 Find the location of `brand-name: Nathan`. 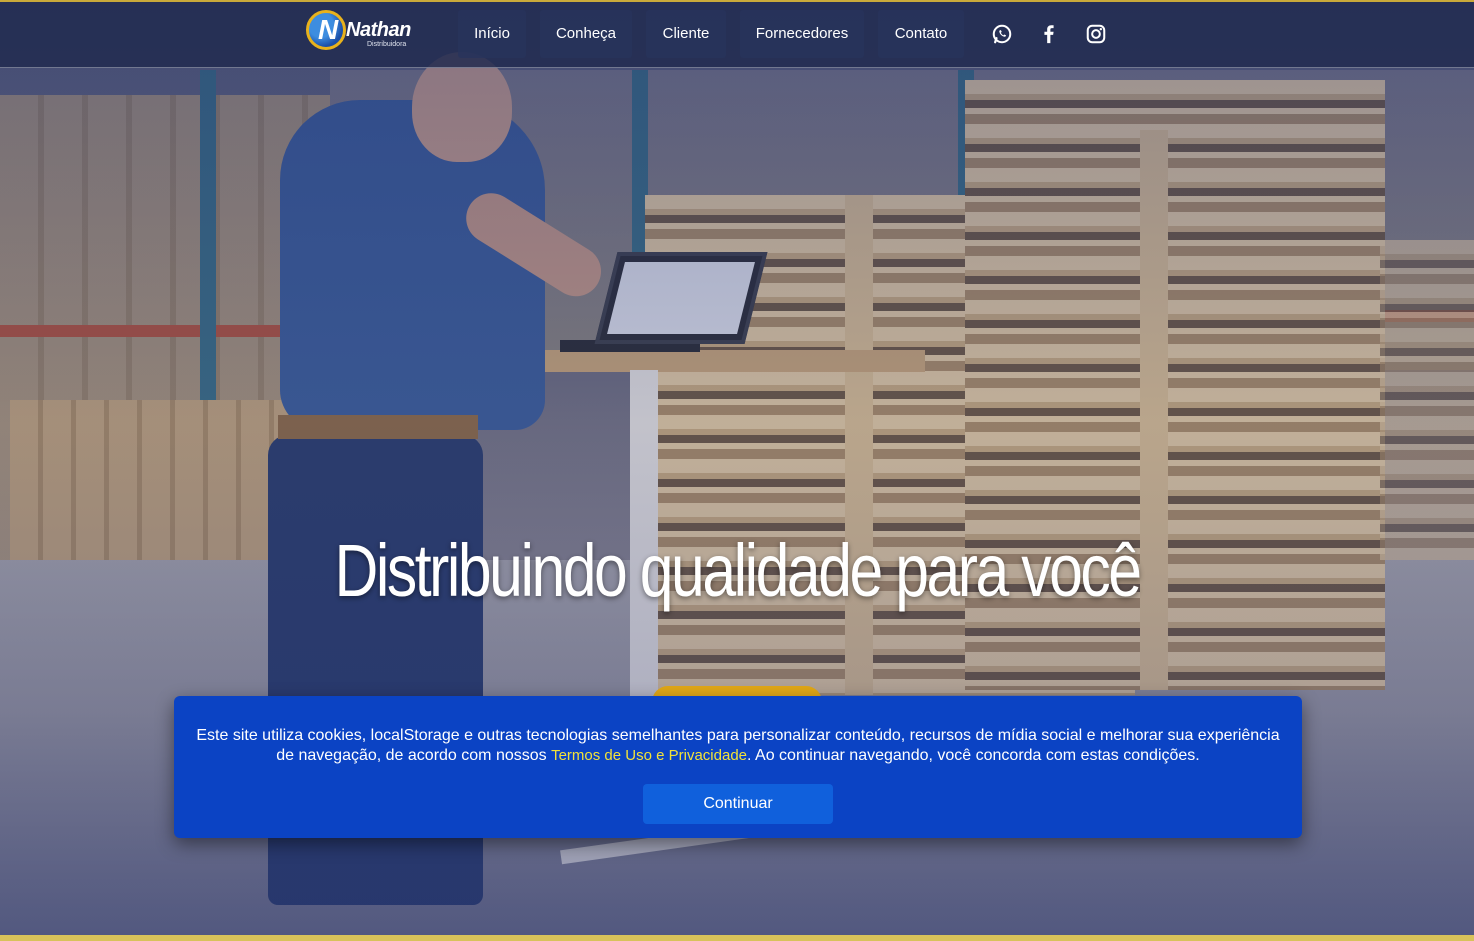

brand-name: Nathan is located at coordinates (378, 30).